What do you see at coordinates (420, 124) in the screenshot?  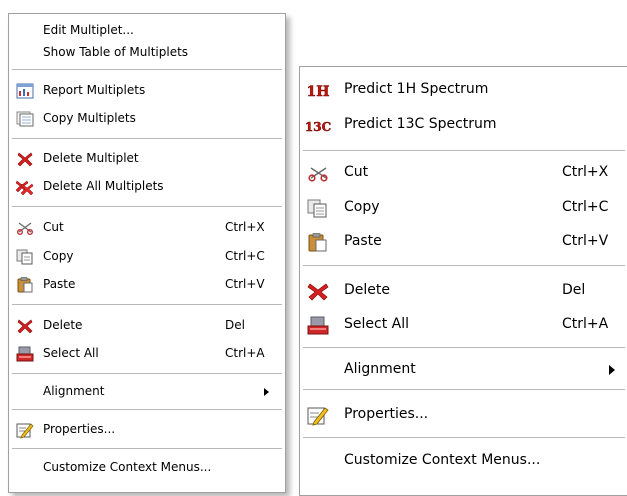 I see `menu-item-label: Predict 13C Spectrum` at bounding box center [420, 124].